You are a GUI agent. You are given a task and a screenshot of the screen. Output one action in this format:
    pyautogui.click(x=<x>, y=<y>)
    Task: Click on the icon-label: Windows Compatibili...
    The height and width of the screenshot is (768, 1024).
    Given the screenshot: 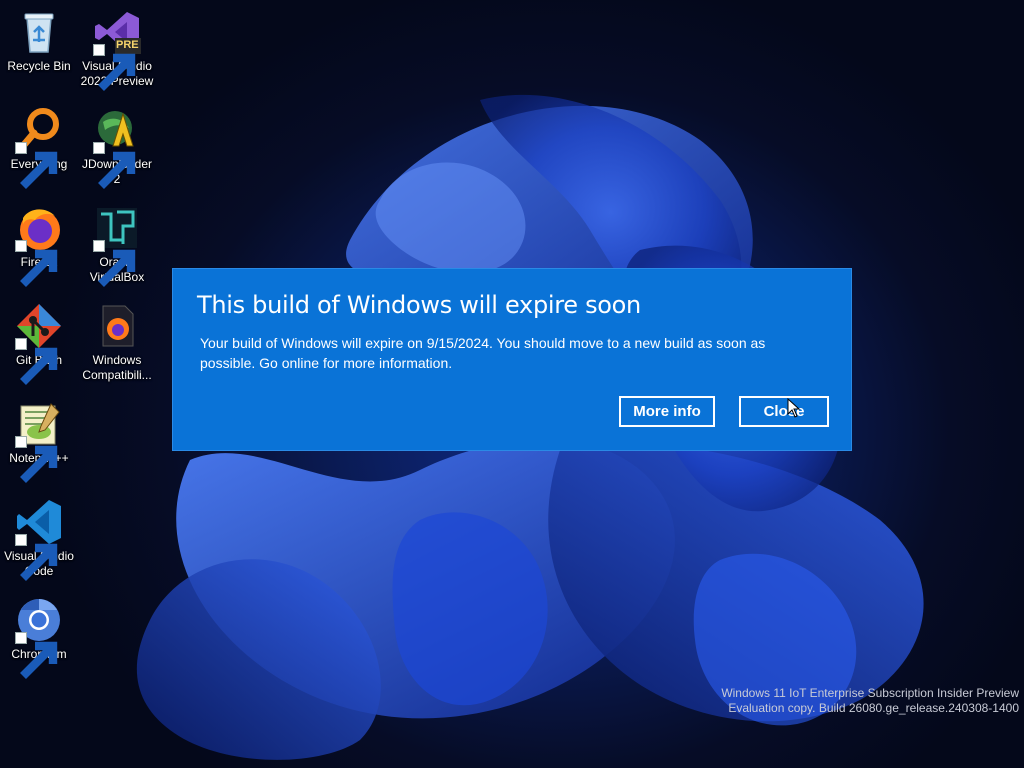 What is the action you would take?
    pyautogui.click(x=117, y=367)
    